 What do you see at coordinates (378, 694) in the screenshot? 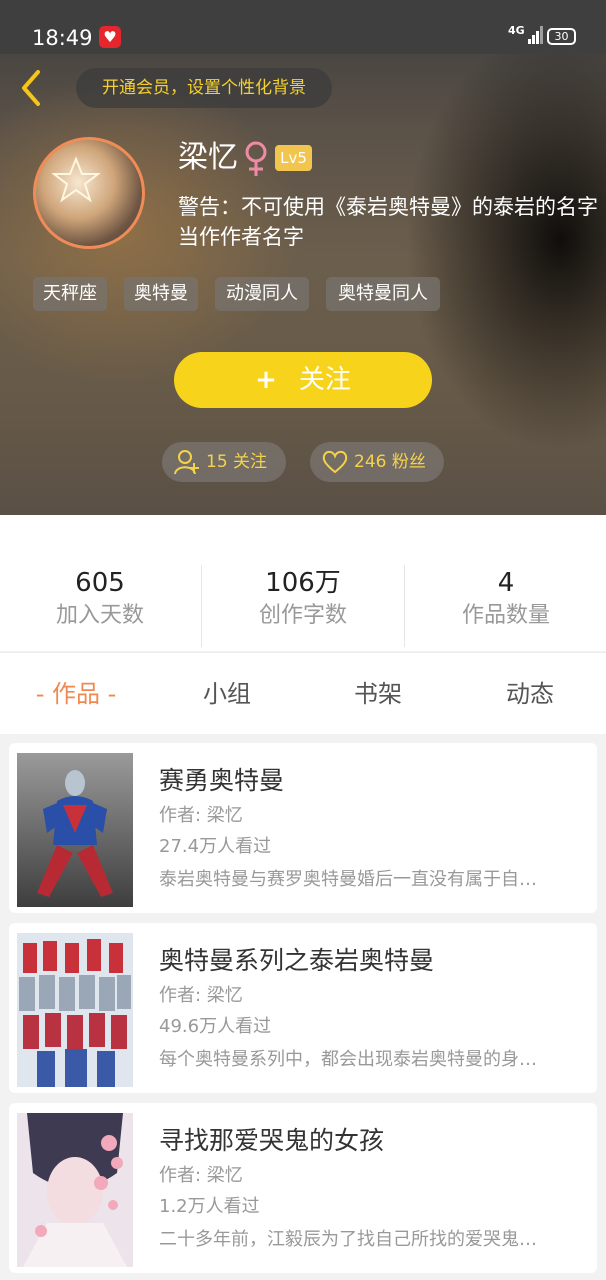
I see `tab-bookshelf: 书架` at bounding box center [378, 694].